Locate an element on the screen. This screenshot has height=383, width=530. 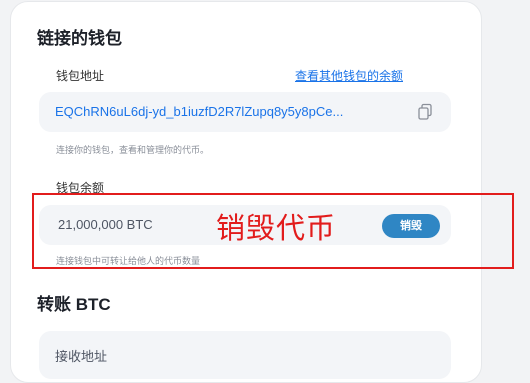
connected-wallet-title: 链接的钱包 is located at coordinates (79, 38).